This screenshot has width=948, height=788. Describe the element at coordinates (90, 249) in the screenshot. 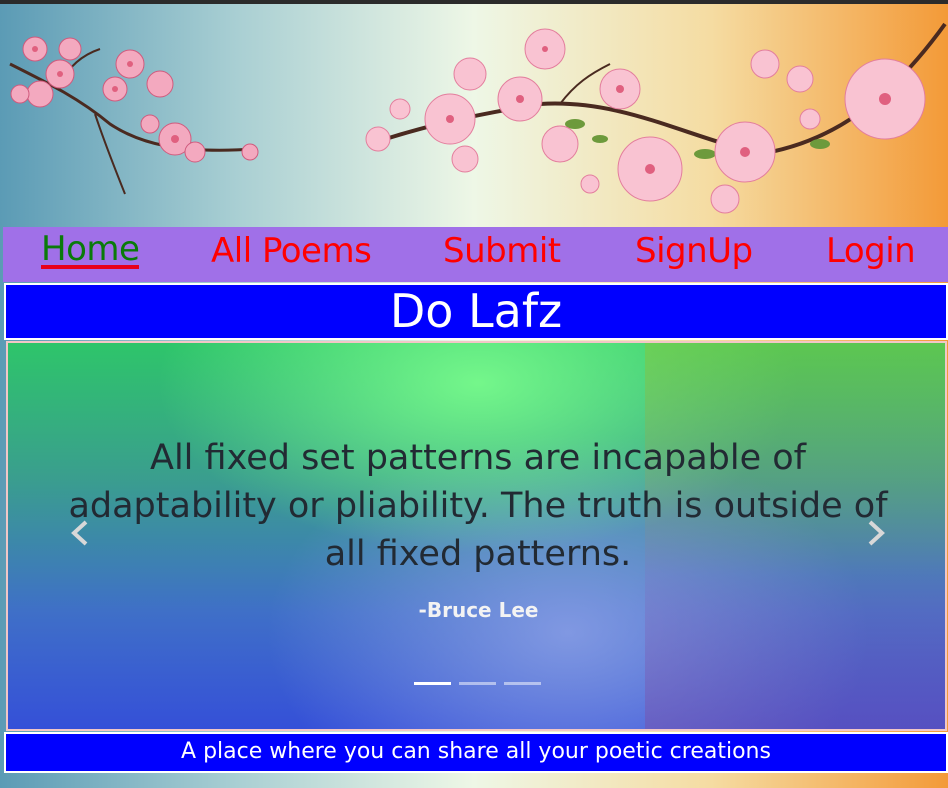

I see `nav-link-home: Home` at that location.